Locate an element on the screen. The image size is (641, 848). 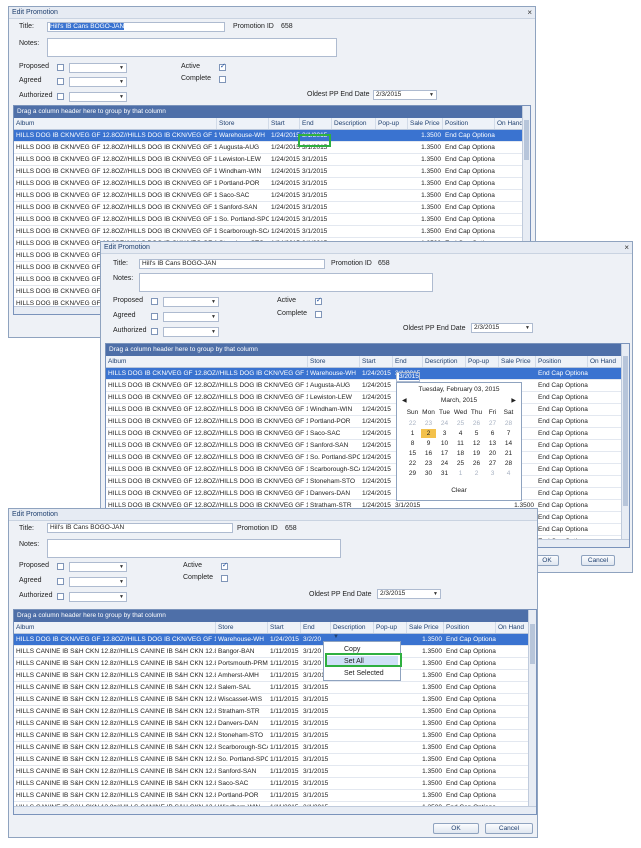
proposed-checkbox is located at coordinates (154, 301).